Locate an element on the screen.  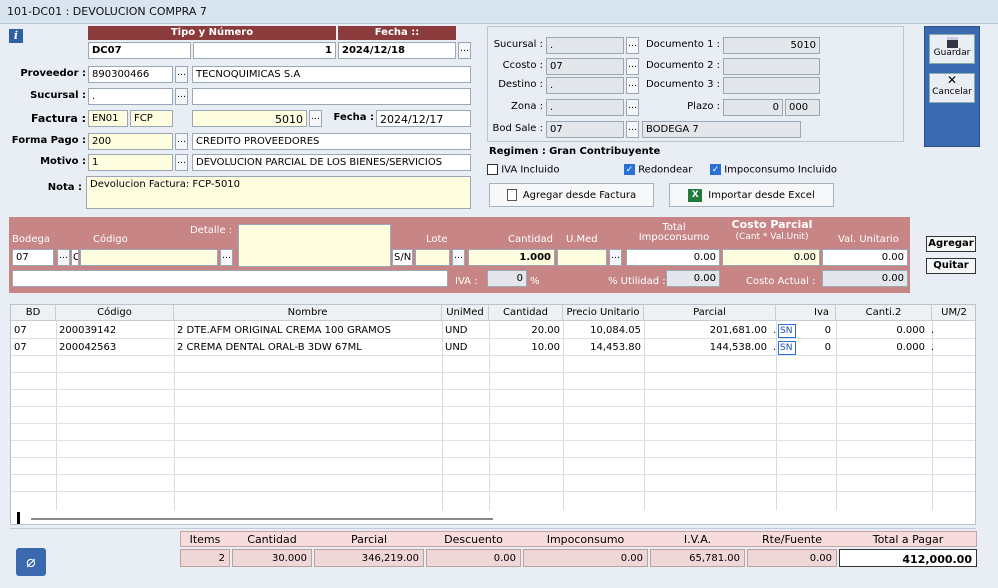
doc1-field: 5010 is located at coordinates (771, 45).